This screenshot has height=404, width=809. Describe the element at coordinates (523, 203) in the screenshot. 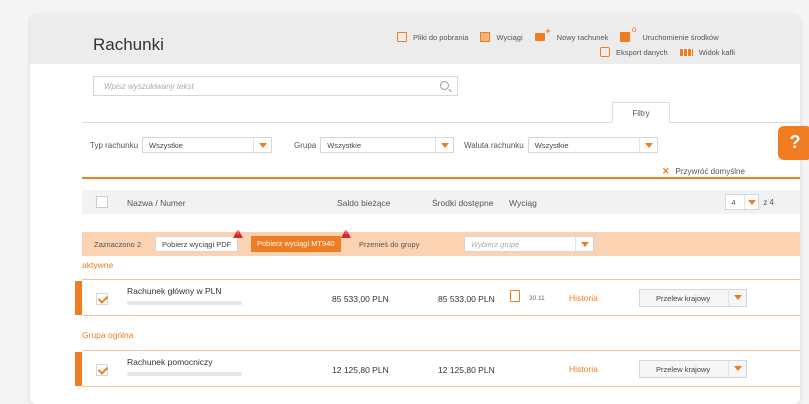

I see `column-statement: Wyciąg` at that location.